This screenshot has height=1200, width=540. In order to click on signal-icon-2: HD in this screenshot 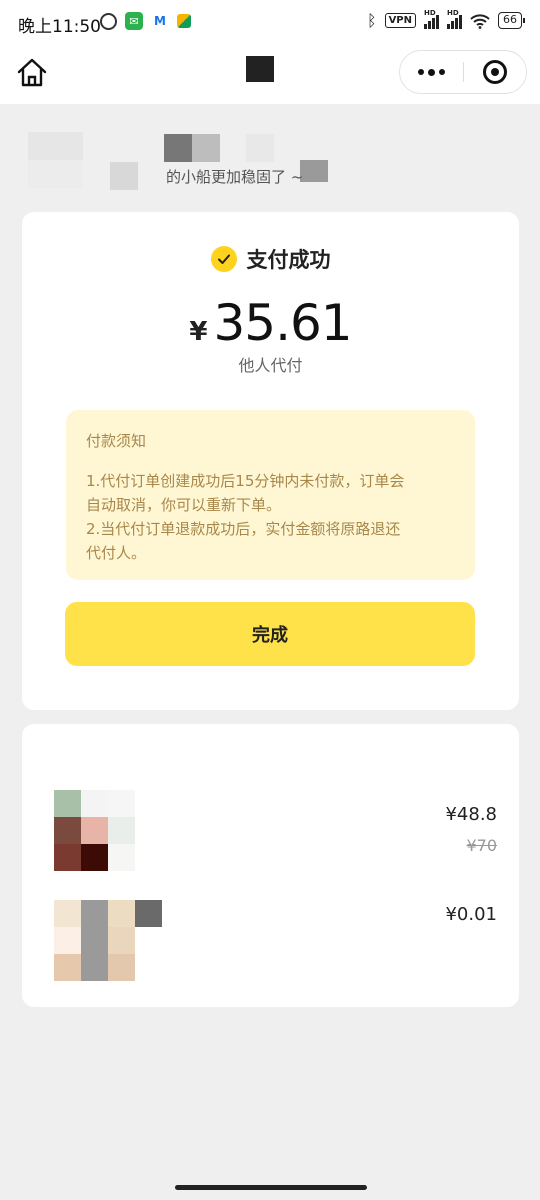, I will do `click(454, 19)`.